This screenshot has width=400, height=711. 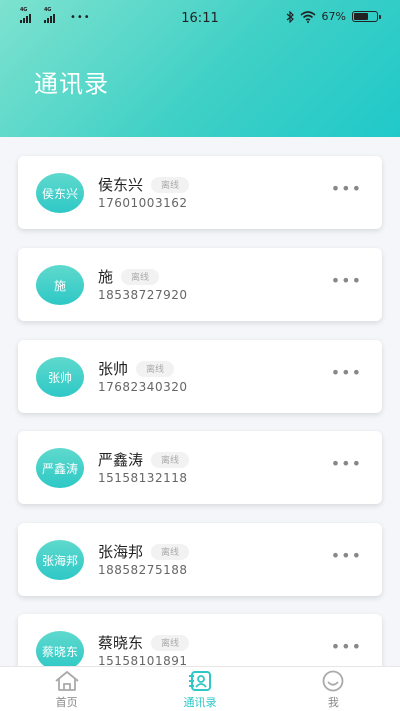 What do you see at coordinates (121, 643) in the screenshot?
I see `contact-name-text: 蔡晓东` at bounding box center [121, 643].